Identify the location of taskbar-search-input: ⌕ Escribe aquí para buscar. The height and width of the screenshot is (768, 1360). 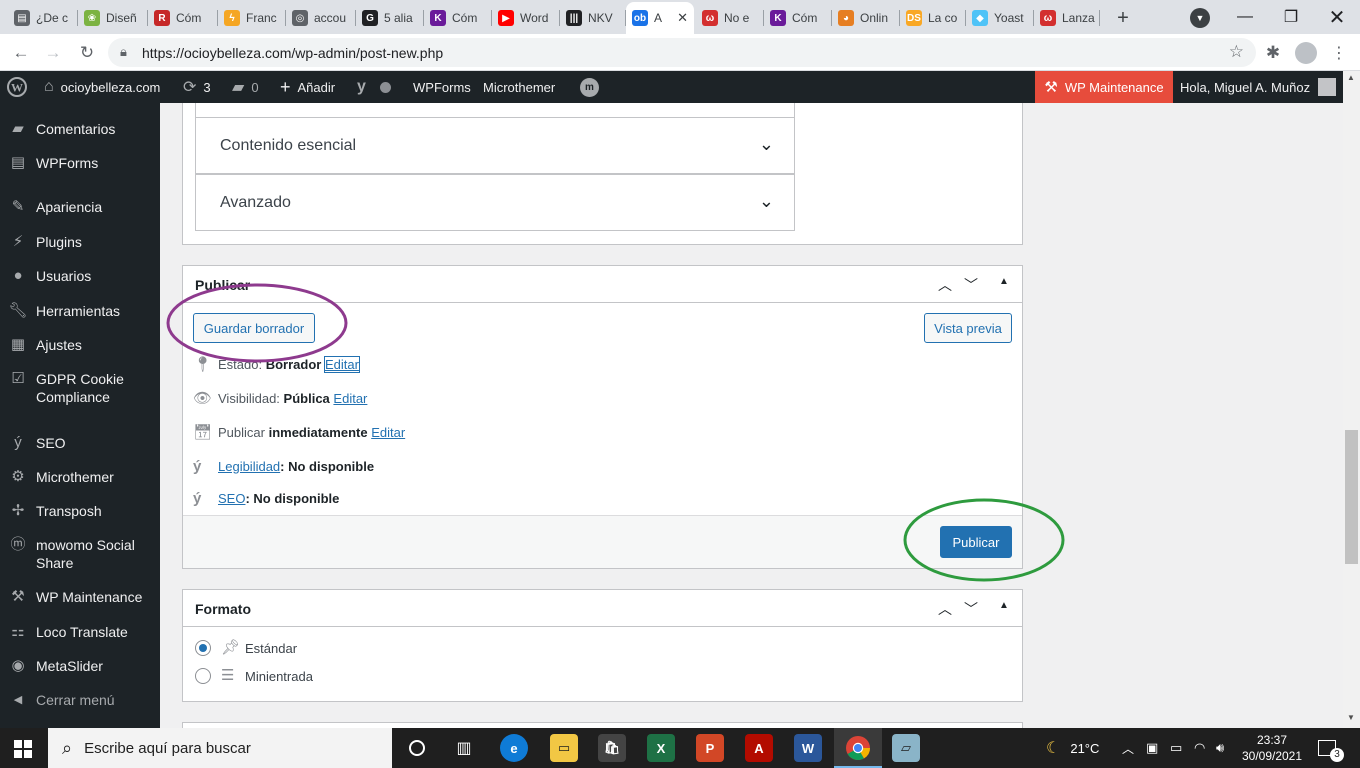
(220, 748).